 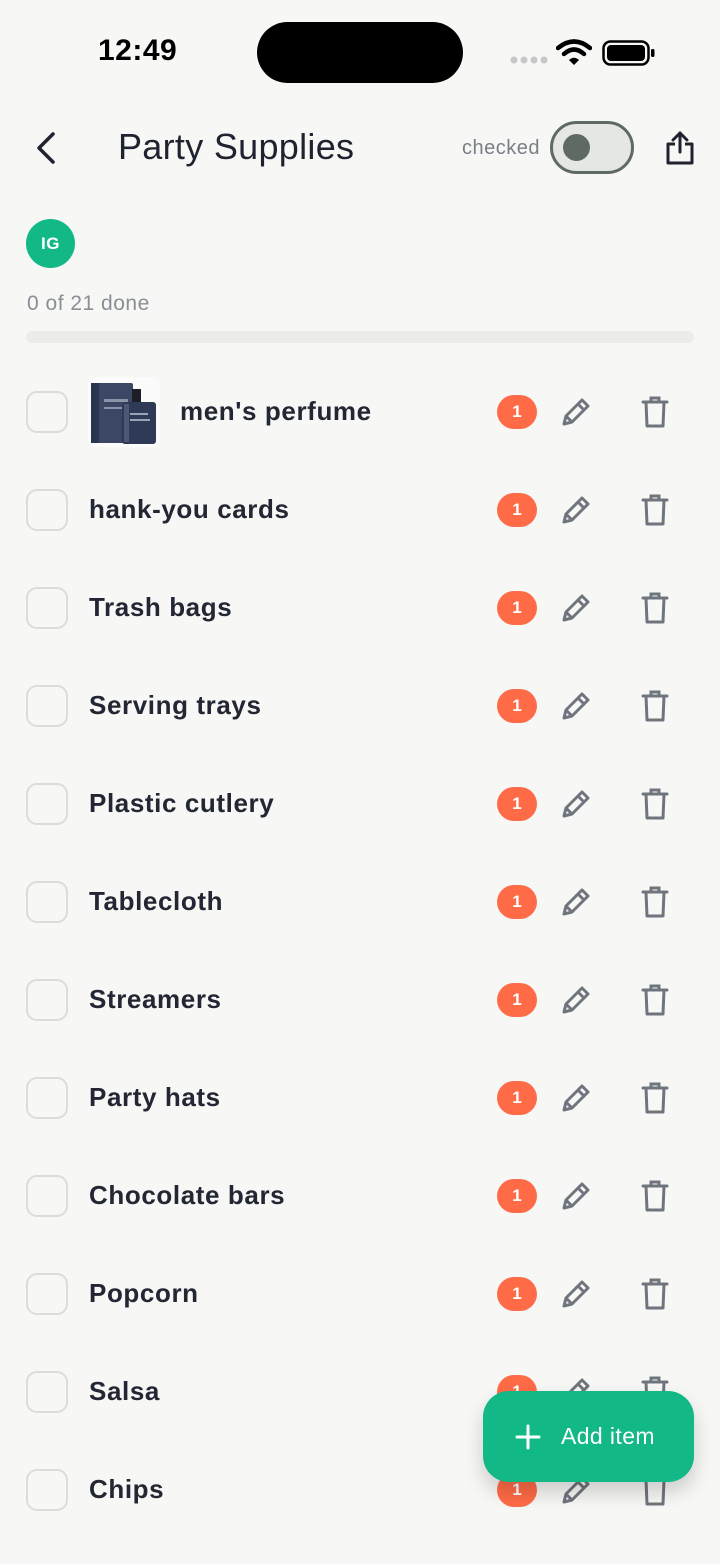 I want to click on list-item: men's perfume 1, so click(x=360, y=412).